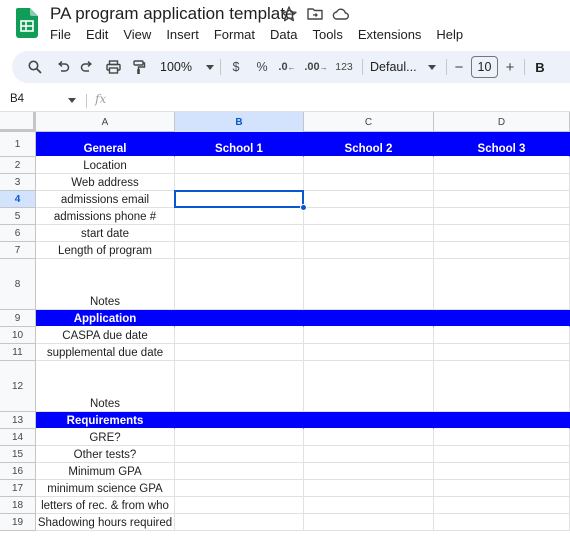  I want to click on row-header-13: 13, so click(18, 420).